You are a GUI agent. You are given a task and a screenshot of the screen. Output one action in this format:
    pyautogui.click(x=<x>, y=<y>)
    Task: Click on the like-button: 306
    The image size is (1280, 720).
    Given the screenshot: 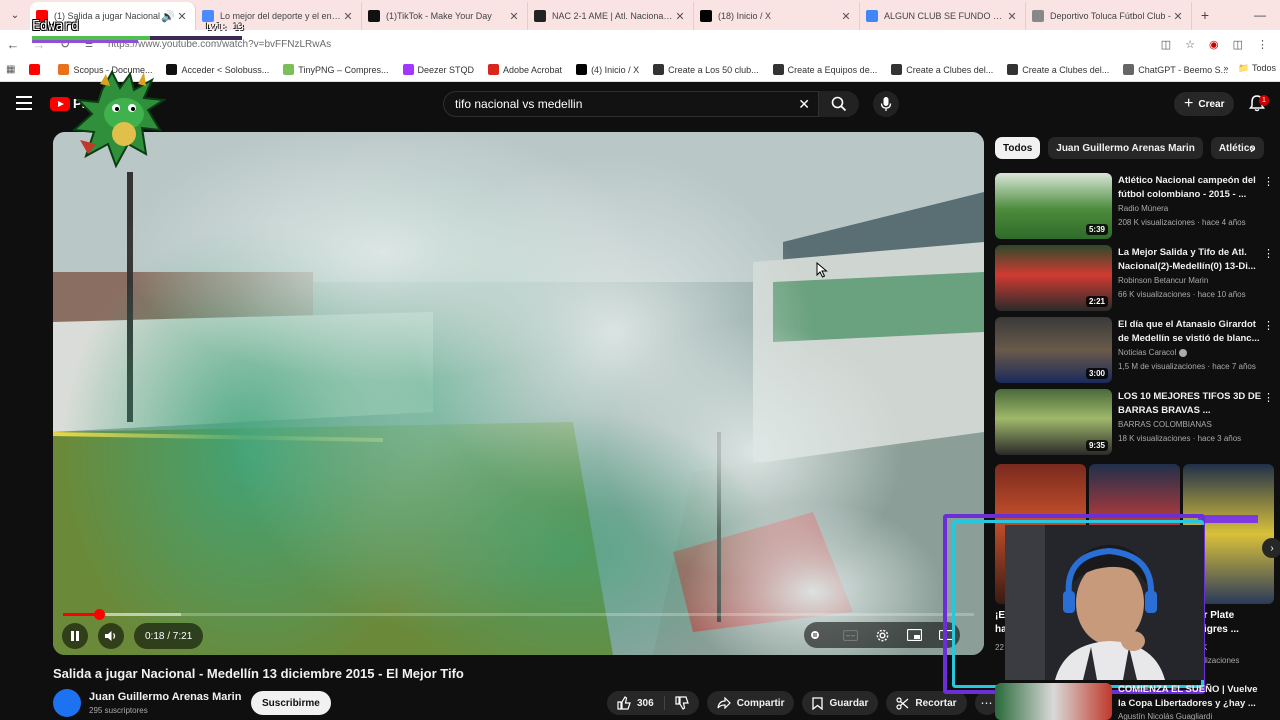 What is the action you would take?
    pyautogui.click(x=636, y=703)
    